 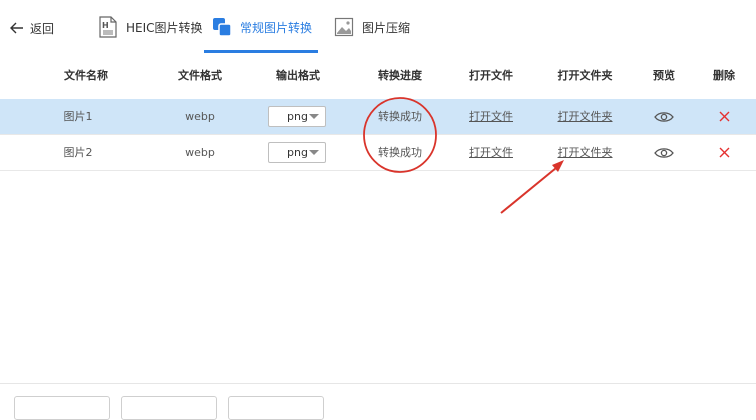 What do you see at coordinates (344, 27) in the screenshot?
I see `image-compress-icon` at bounding box center [344, 27].